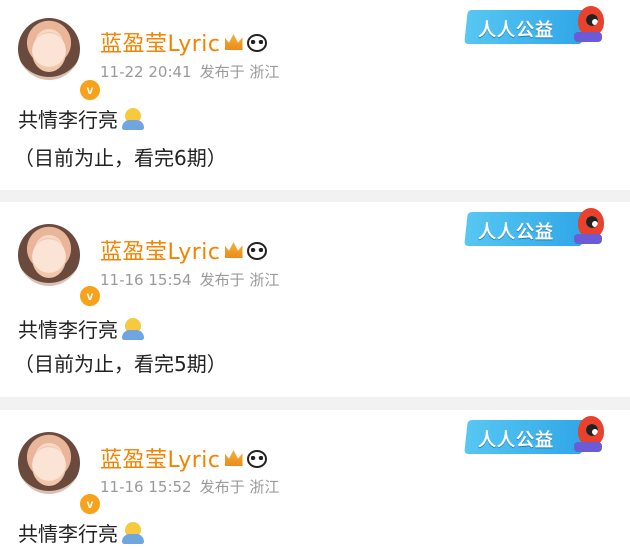 This screenshot has width=630, height=549. Describe the element at coordinates (193, 486) in the screenshot. I see `post-meta: 11-16 15:52 发布于 浙江` at that location.